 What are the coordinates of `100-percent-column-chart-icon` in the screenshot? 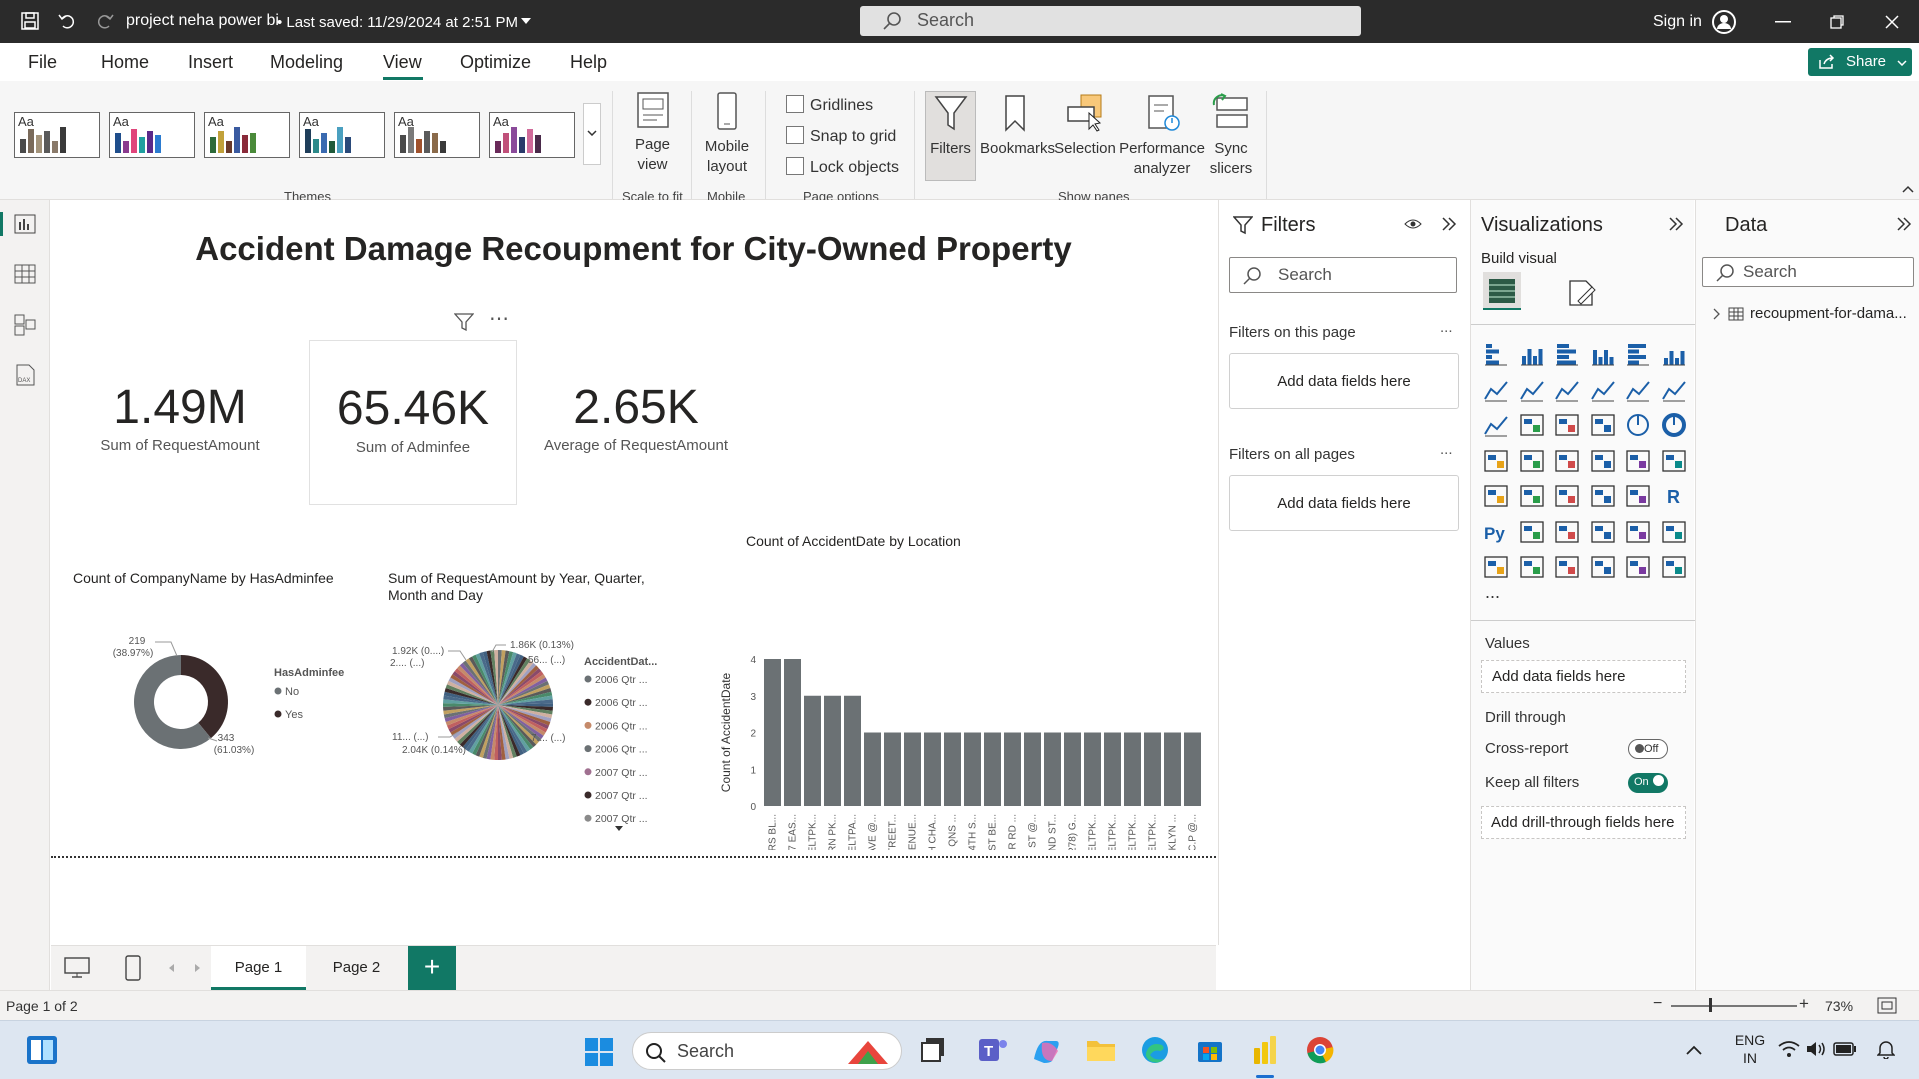 It's located at (1674, 354).